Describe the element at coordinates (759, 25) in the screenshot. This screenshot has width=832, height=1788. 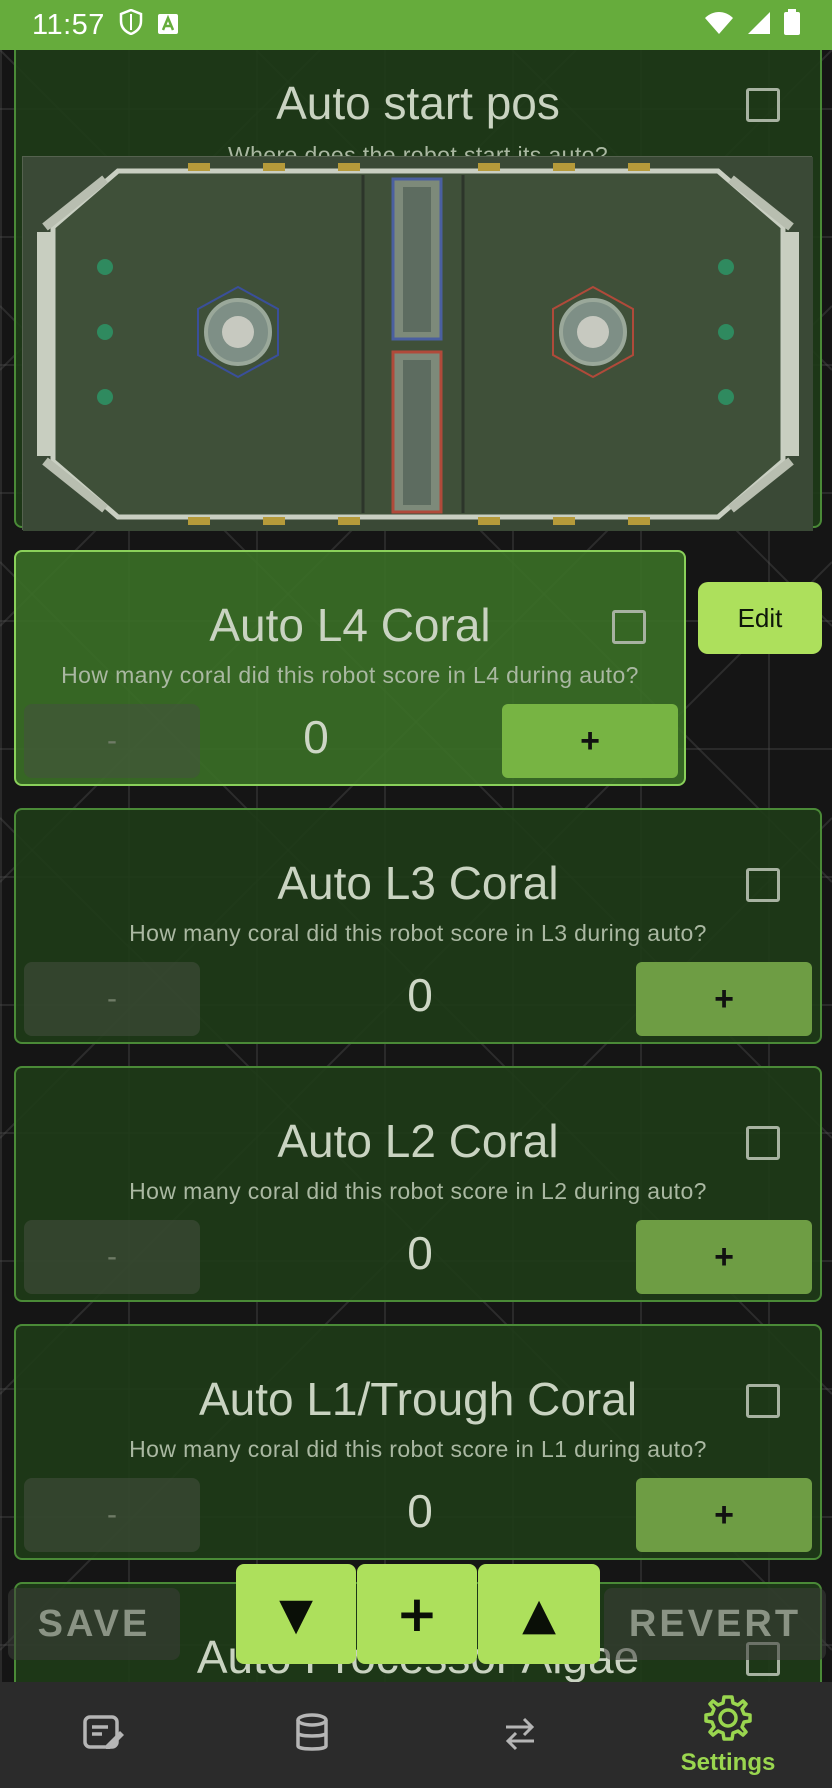
I see `signal-icon` at that location.